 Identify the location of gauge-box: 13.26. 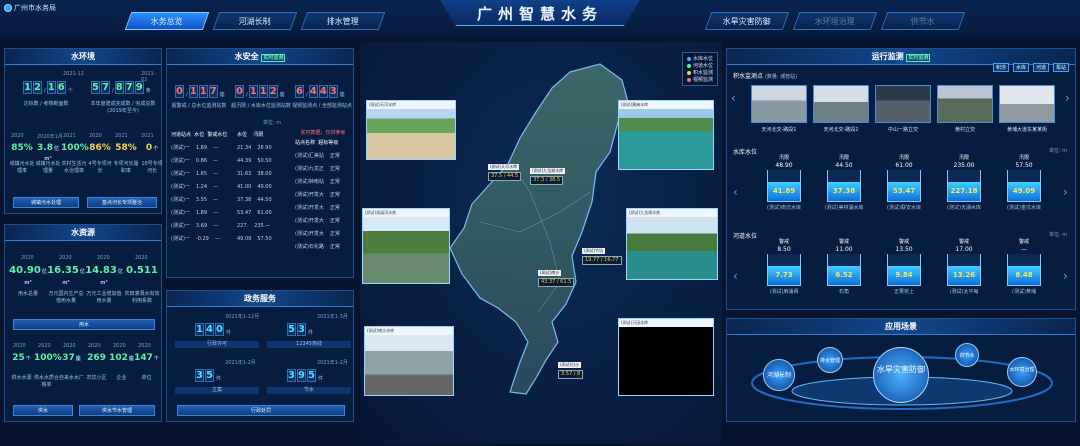
(964, 270).